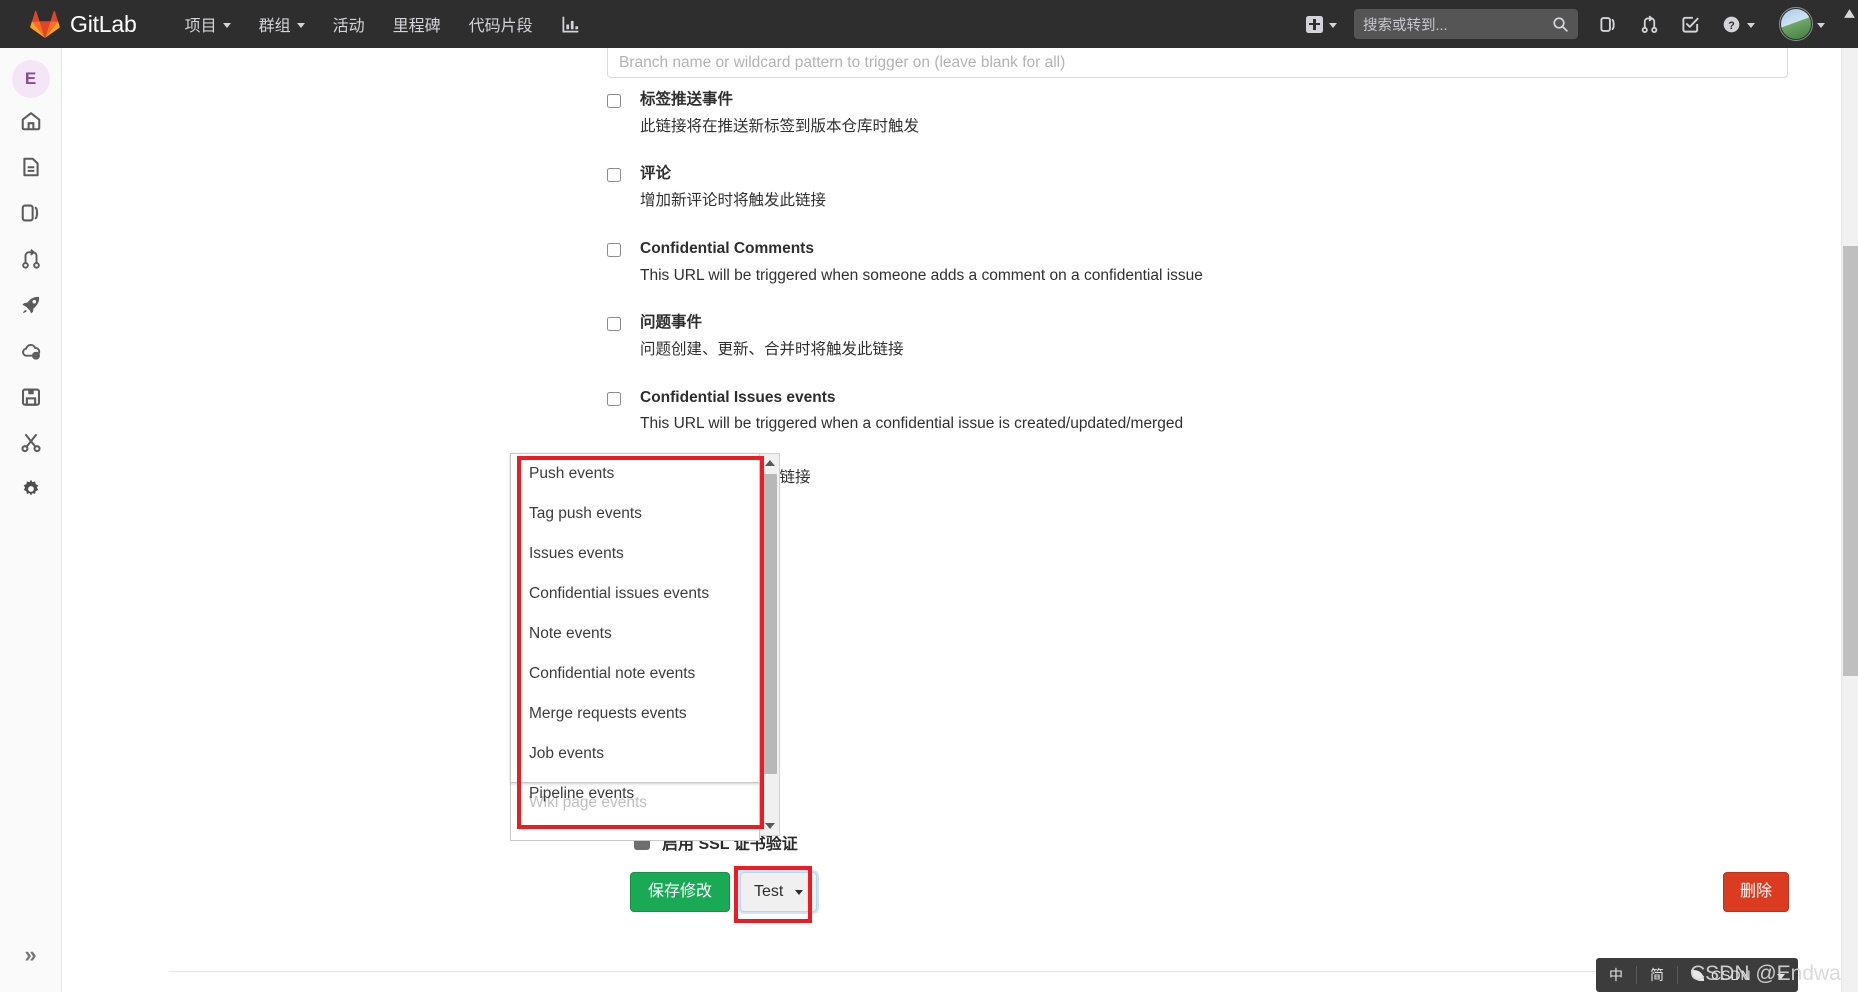  What do you see at coordinates (1738, 24) in the screenshot?
I see `help-button: ?` at bounding box center [1738, 24].